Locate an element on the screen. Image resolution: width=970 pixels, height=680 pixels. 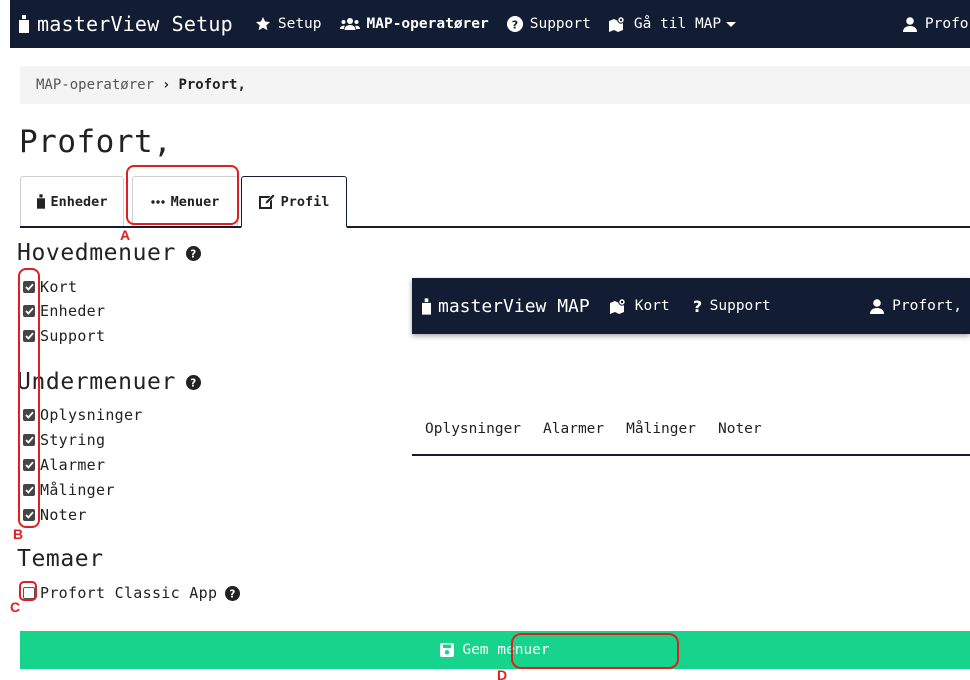
nav-item-setup: Setup is located at coordinates (288, 24).